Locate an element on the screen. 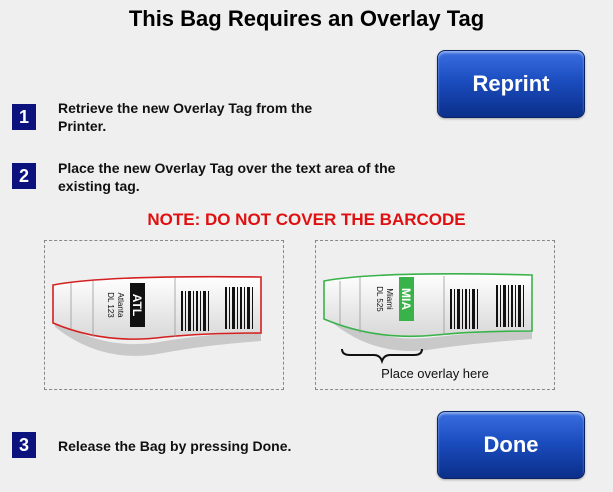  step-3-number: 3 is located at coordinates (24, 445).